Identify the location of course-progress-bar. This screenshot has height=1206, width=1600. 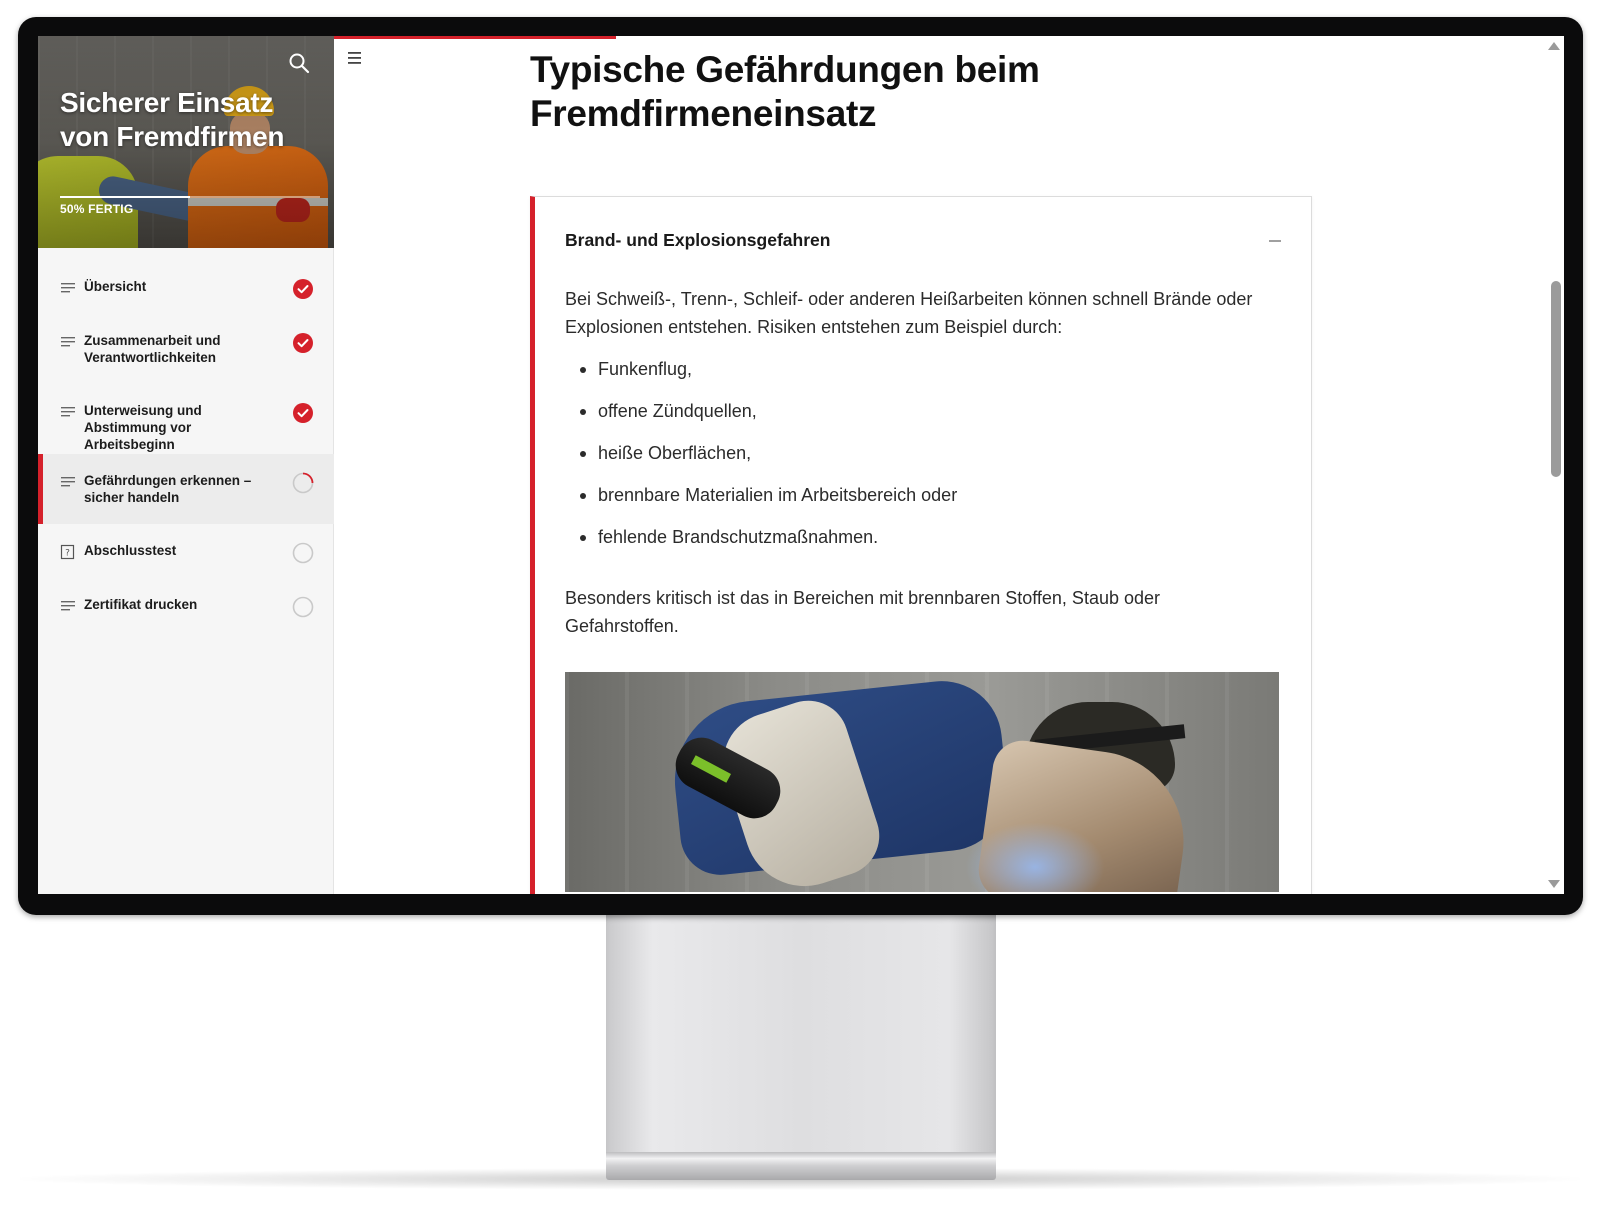
(190, 197).